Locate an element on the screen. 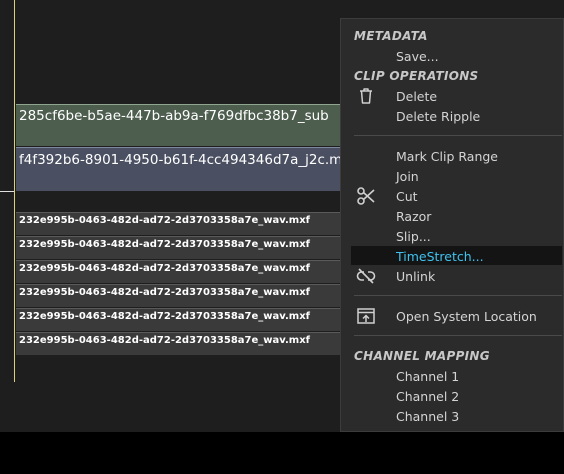  open-location-icon is located at coordinates (366, 316).